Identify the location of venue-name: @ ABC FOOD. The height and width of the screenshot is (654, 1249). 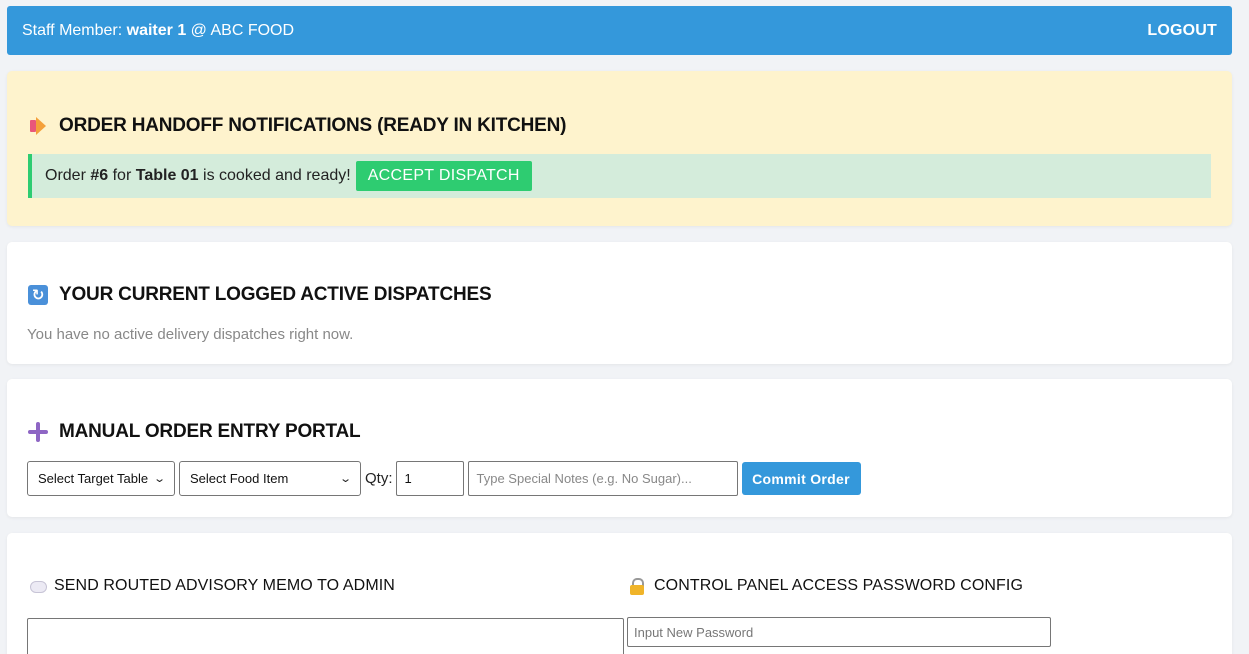
(240, 30).